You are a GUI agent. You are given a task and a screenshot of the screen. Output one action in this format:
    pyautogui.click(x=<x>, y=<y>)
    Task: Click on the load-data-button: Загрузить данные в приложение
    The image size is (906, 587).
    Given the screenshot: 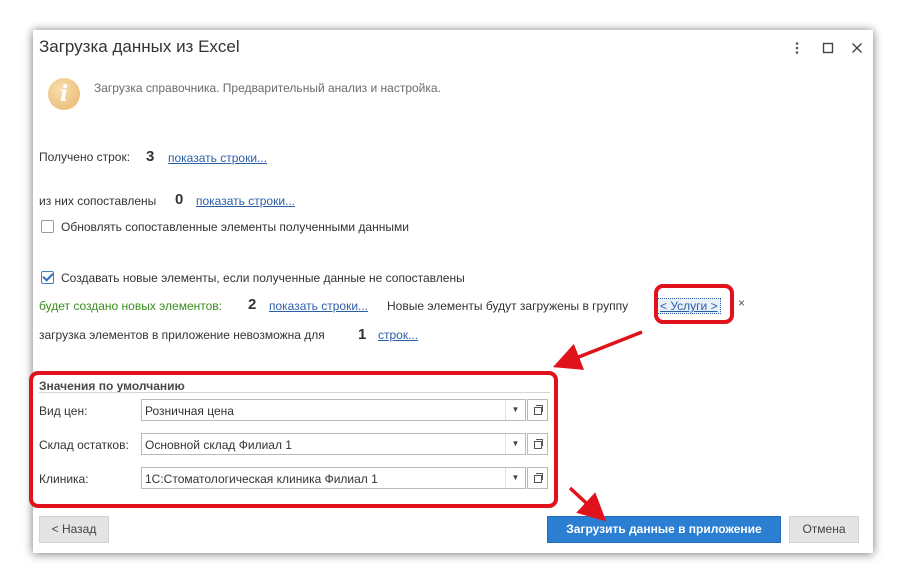 What is the action you would take?
    pyautogui.click(x=664, y=529)
    